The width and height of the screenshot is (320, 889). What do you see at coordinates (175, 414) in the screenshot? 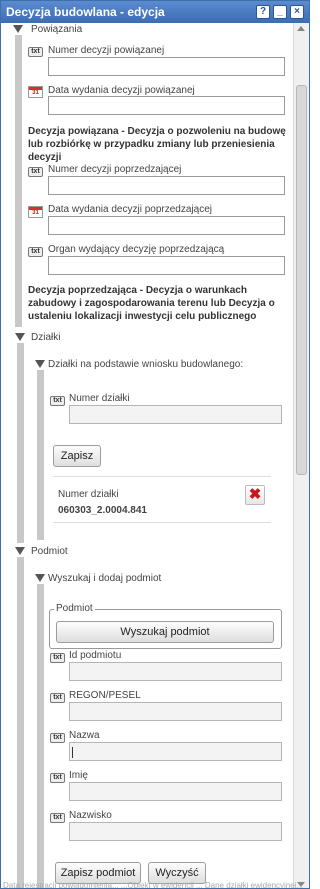
I see `numer-dzialki-input` at bounding box center [175, 414].